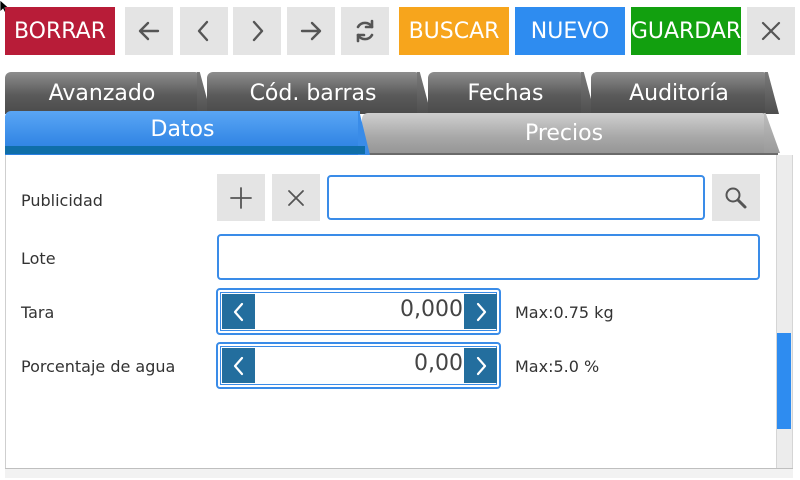  What do you see at coordinates (62, 200) in the screenshot?
I see `publicidad-label: Publicidad` at bounding box center [62, 200].